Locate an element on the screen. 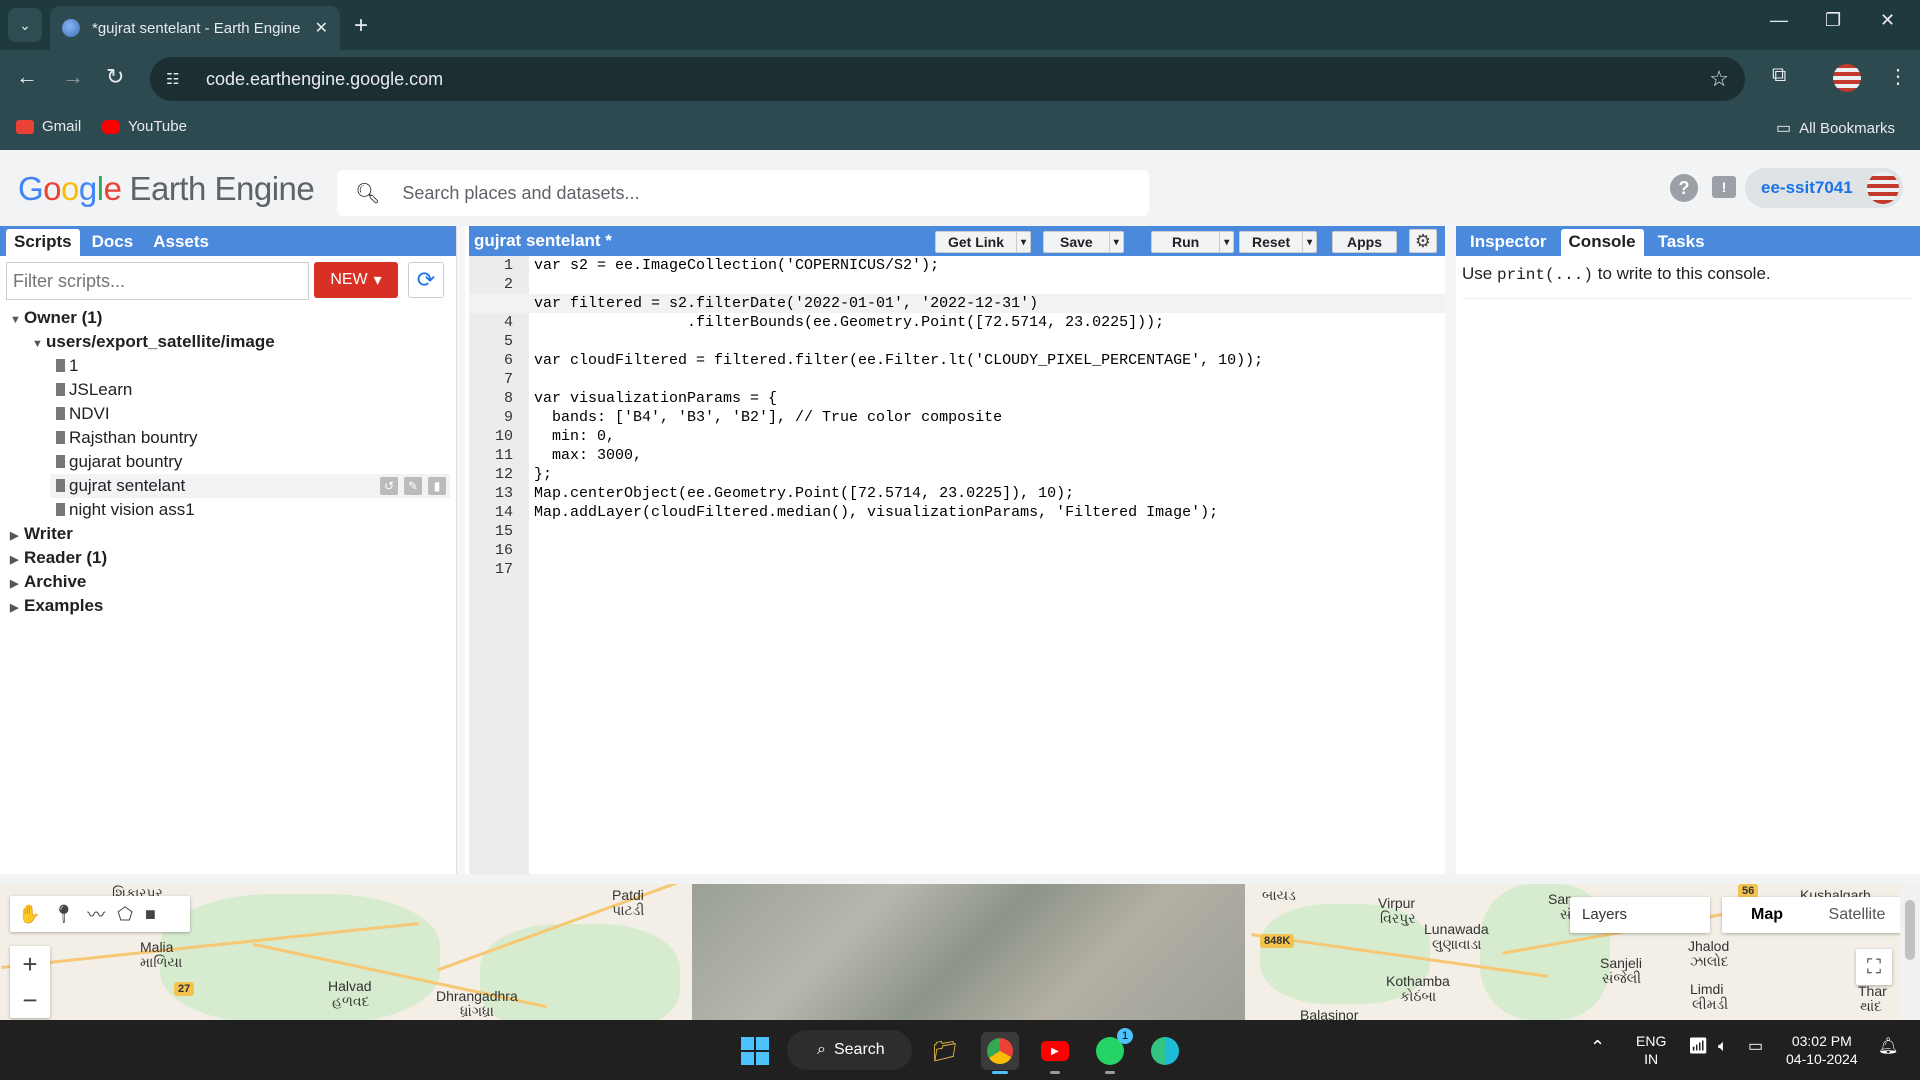  tab-console: Console is located at coordinates (1602, 242).